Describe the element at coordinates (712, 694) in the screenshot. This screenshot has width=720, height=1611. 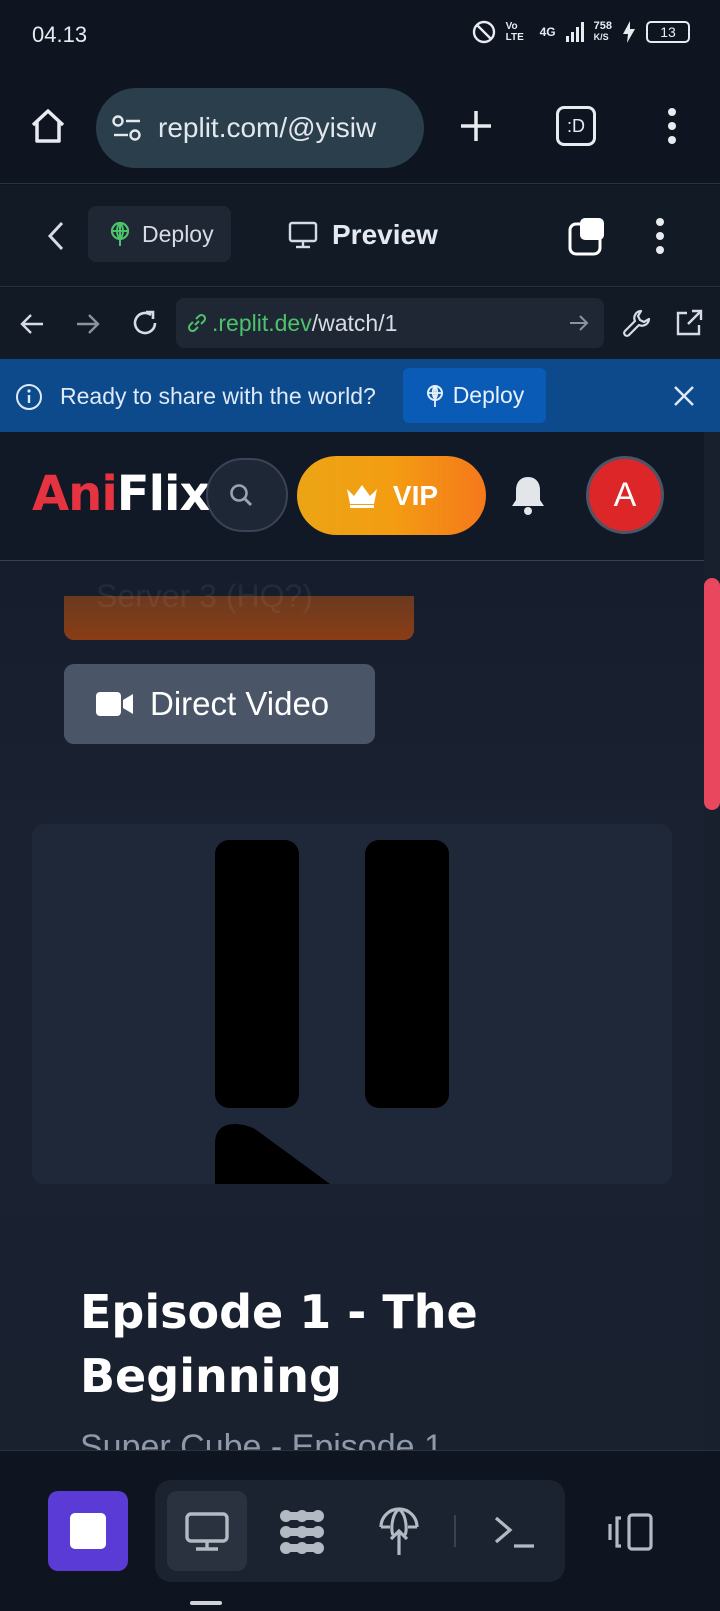
I see `scrollbar-thumb` at that location.